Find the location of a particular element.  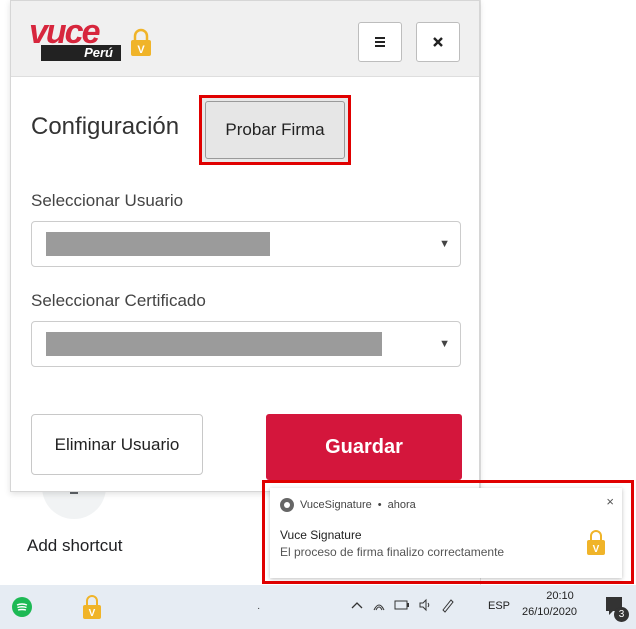

add-shortcut-label: Add shortcut is located at coordinates (74, 546).